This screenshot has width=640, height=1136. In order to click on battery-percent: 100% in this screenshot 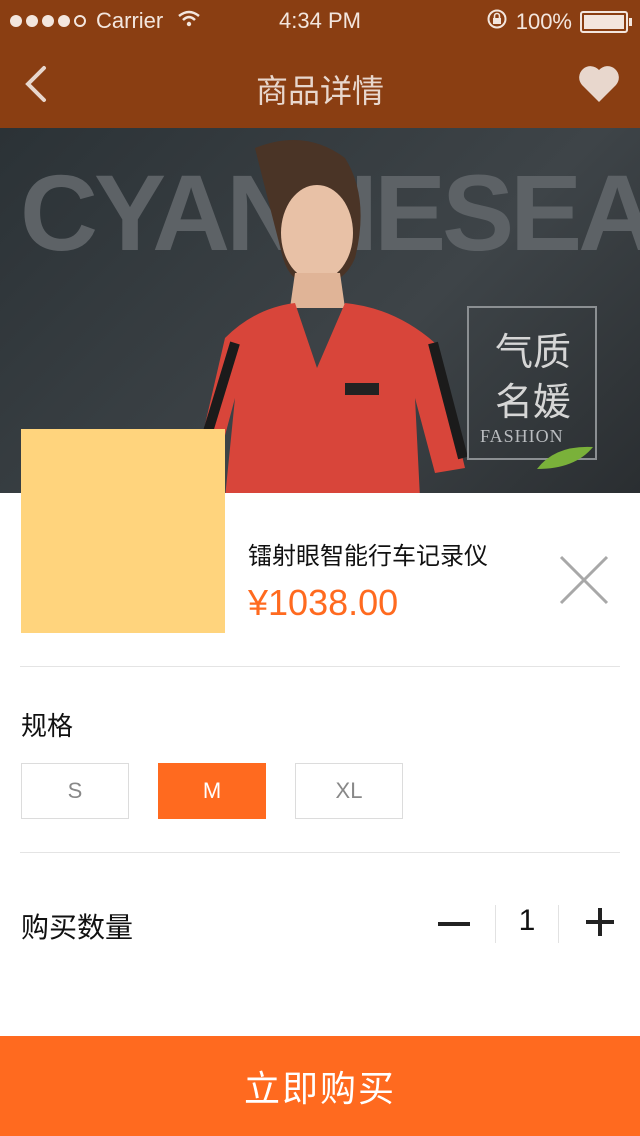, I will do `click(543, 21)`.